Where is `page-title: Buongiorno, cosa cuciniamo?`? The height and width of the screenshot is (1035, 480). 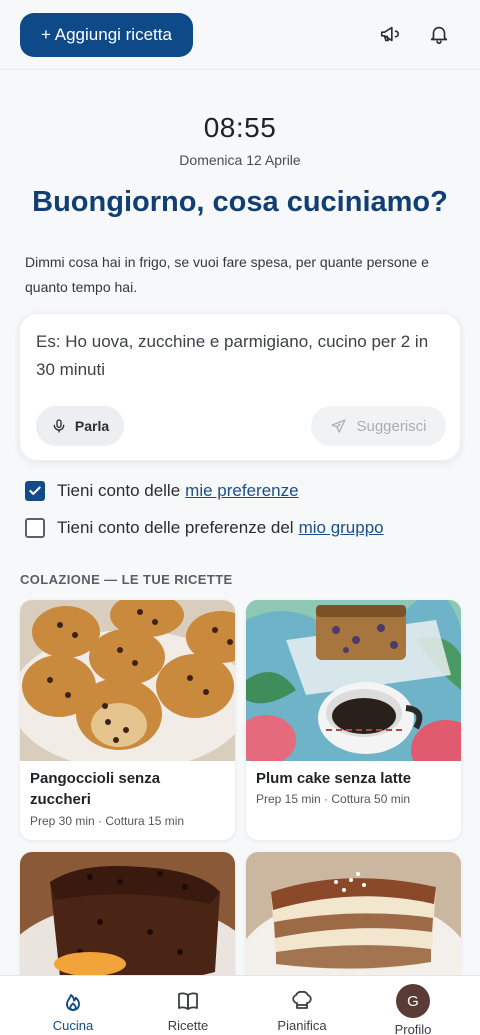
page-title: Buongiorno, cosa cuciniamo? is located at coordinates (240, 202).